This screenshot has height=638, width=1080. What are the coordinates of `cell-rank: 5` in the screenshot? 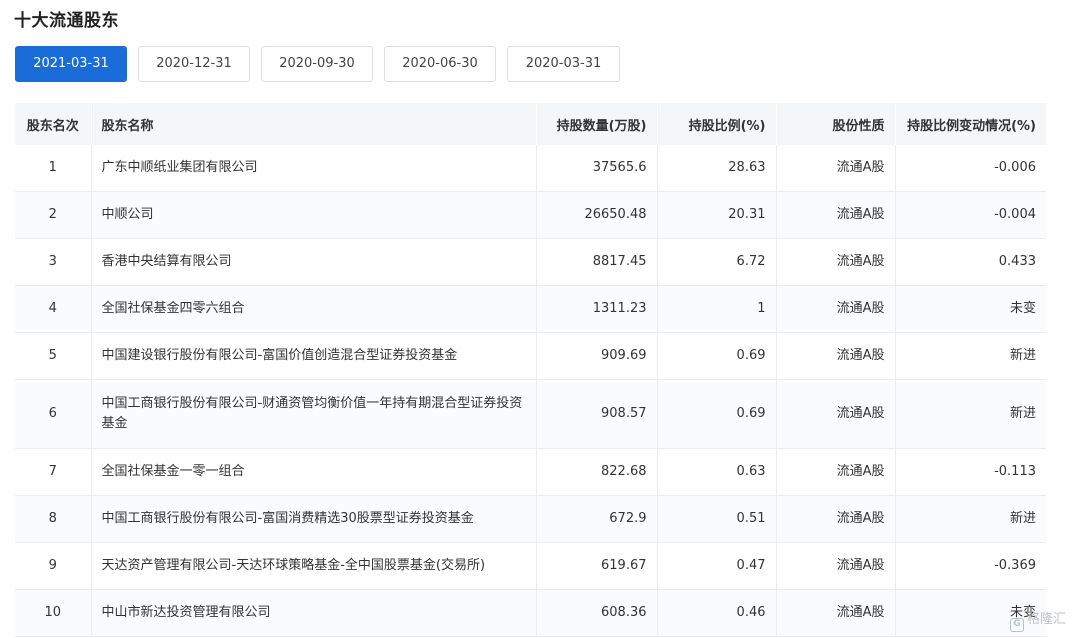 It's located at (53, 356).